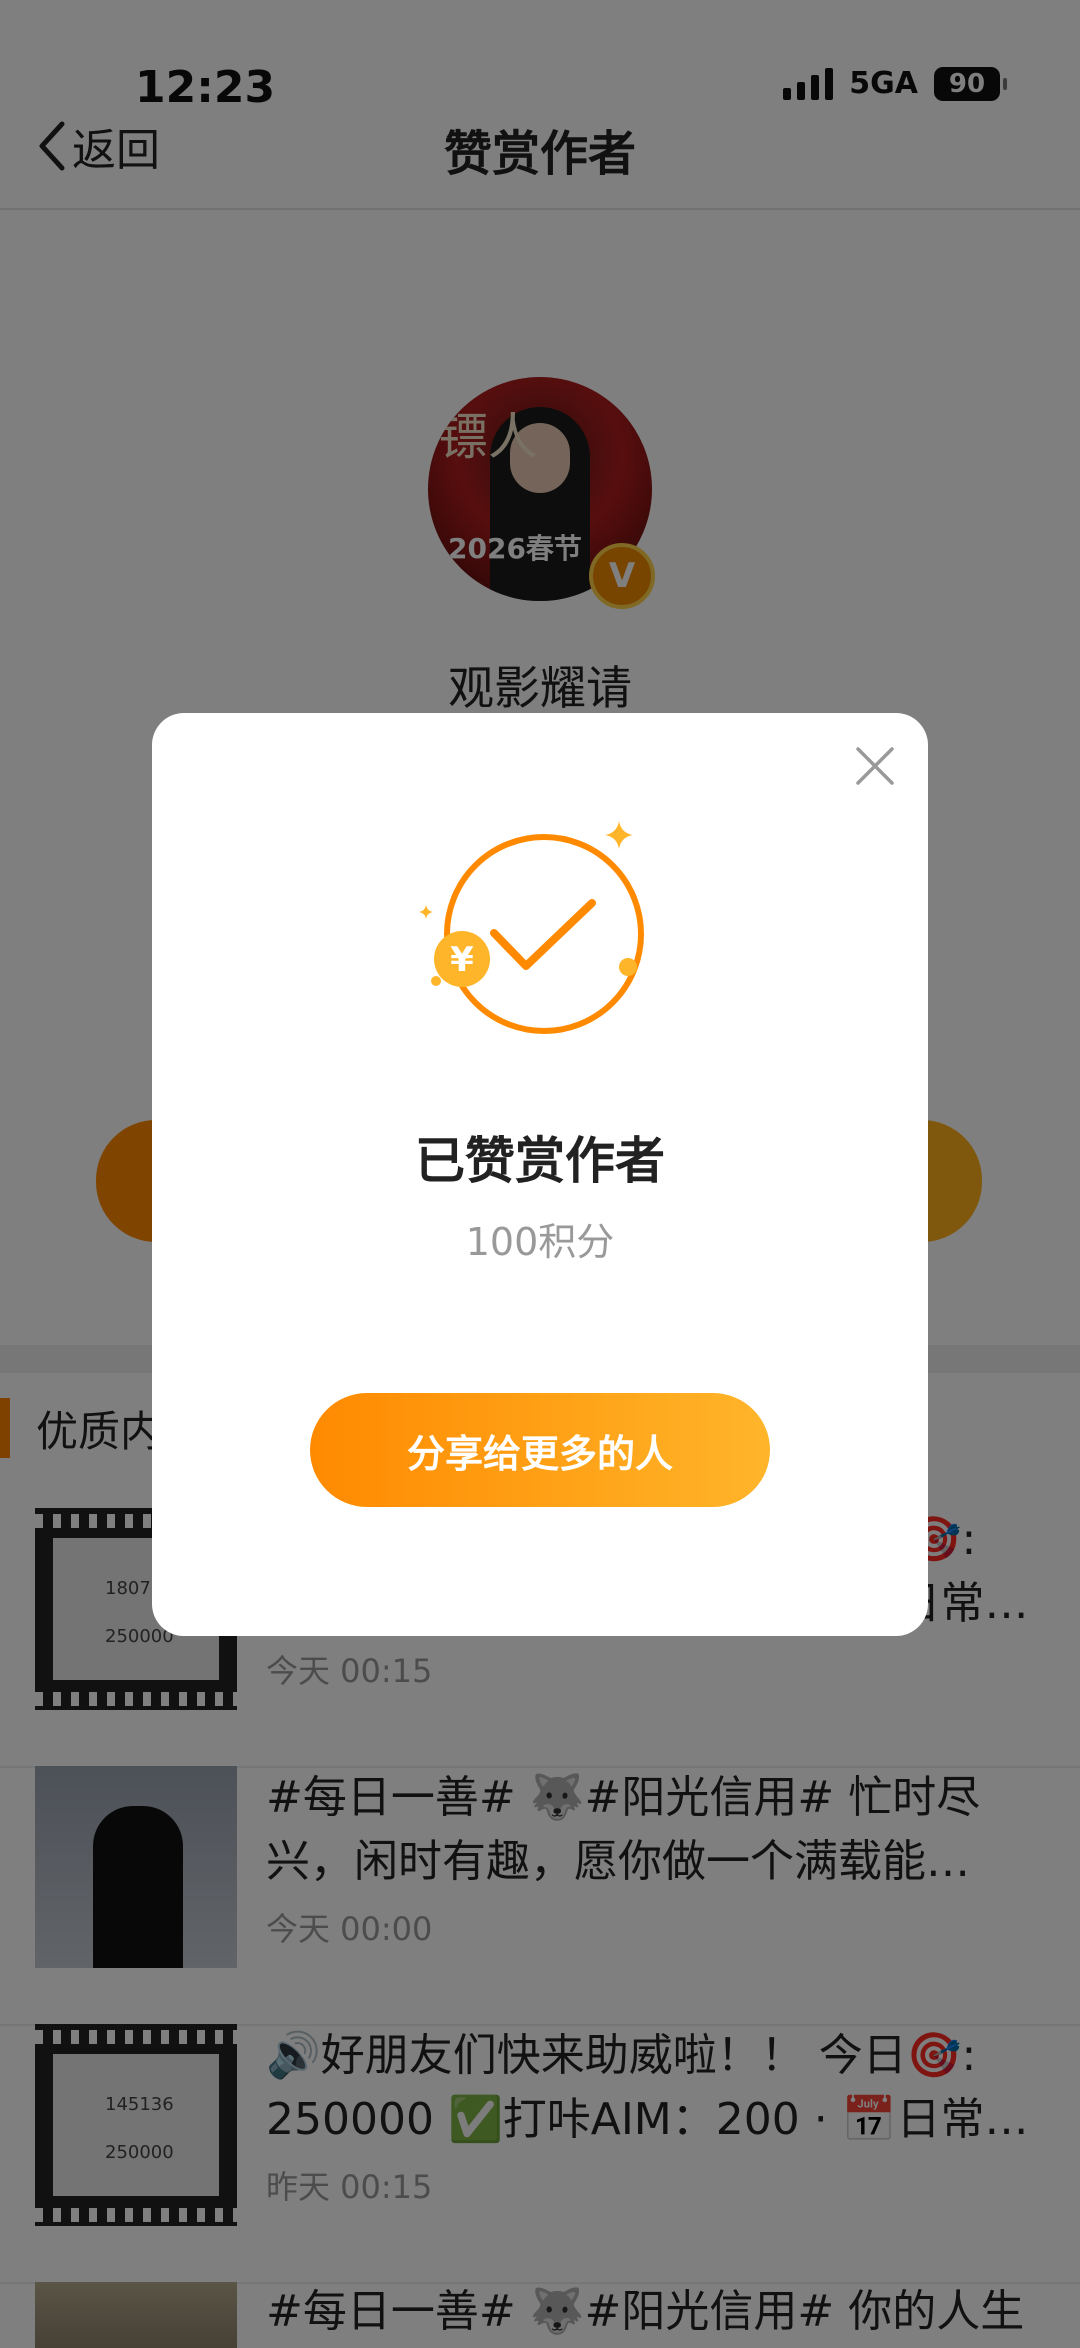  I want to click on close-icon, so click(875, 766).